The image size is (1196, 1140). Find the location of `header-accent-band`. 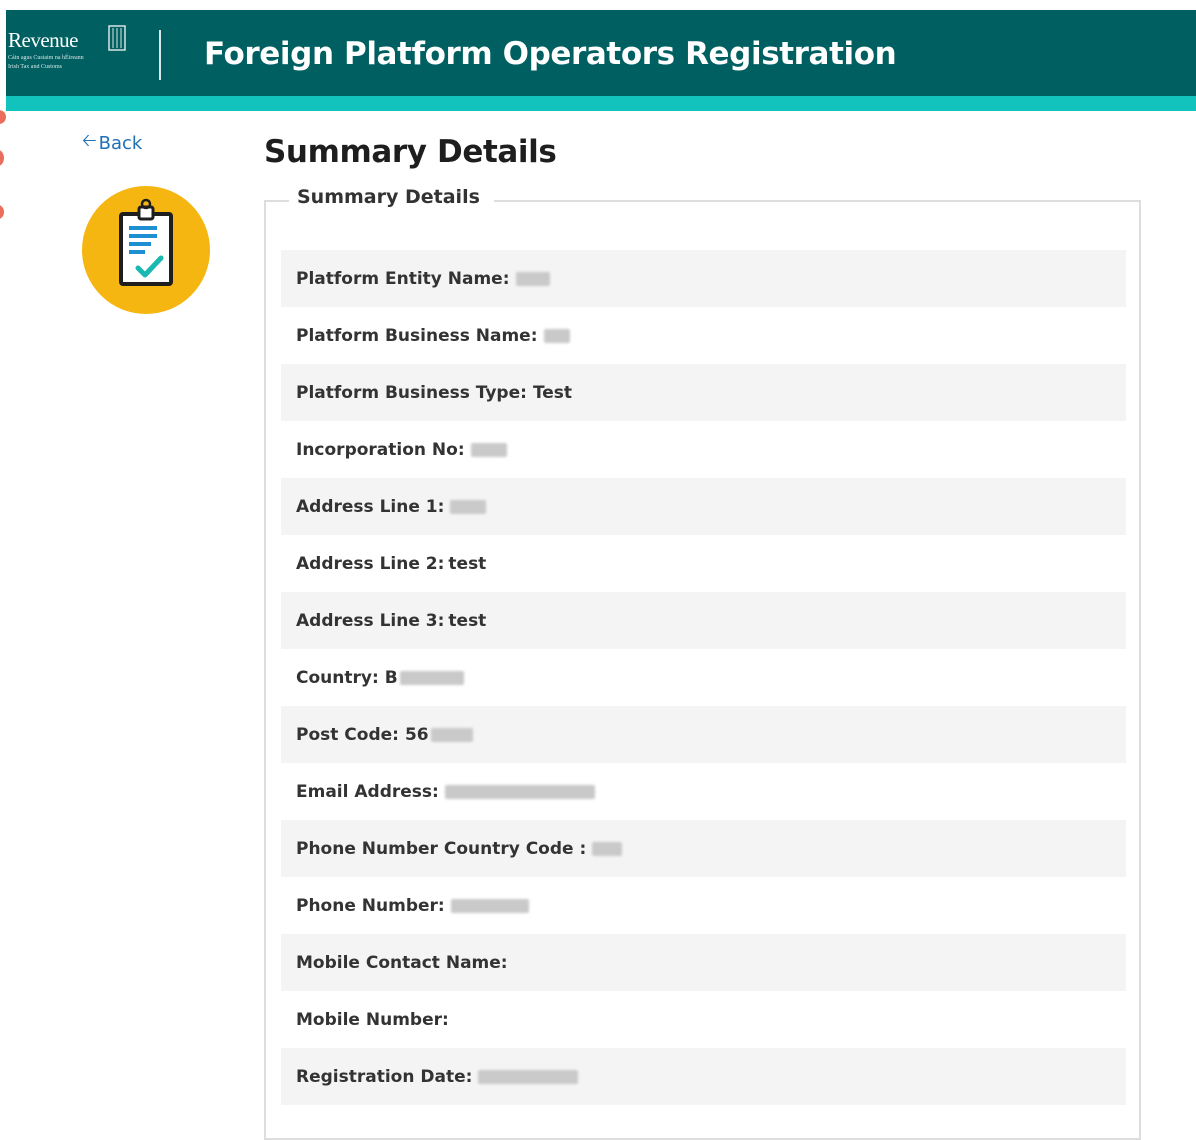

header-accent-band is located at coordinates (601, 103).